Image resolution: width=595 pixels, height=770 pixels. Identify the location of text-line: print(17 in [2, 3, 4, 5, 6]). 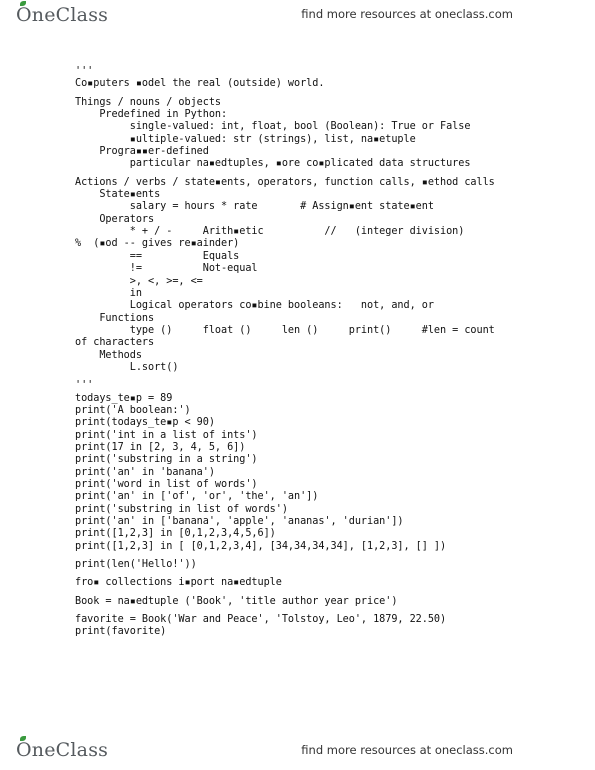
(160, 447).